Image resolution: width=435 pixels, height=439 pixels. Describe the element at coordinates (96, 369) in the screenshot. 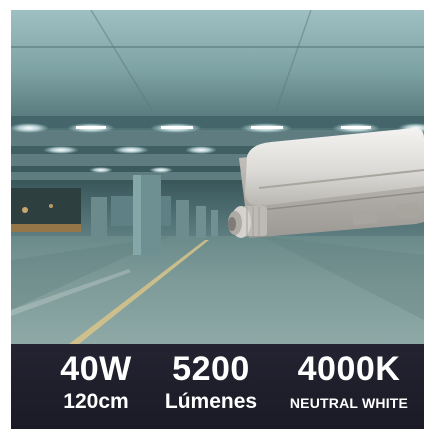

I see `power-value: 40W` at that location.